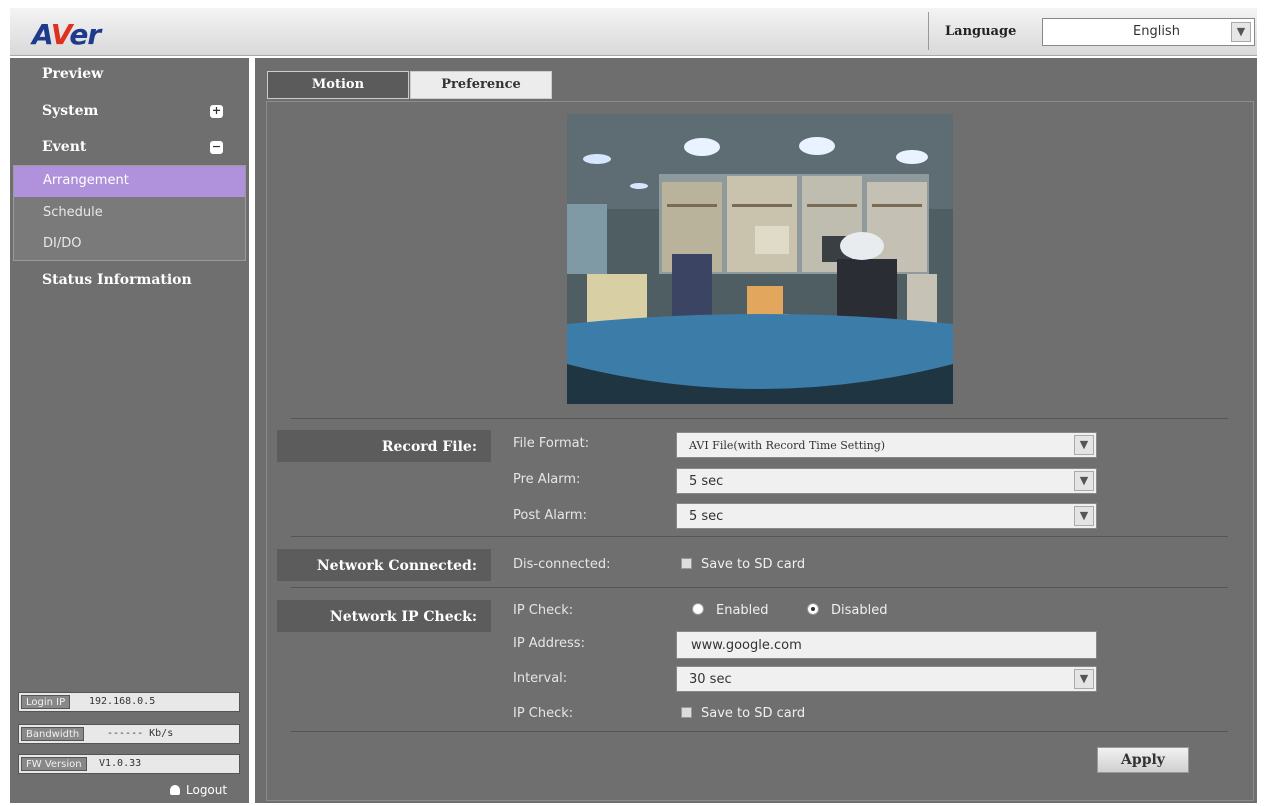 The height and width of the screenshot is (806, 1267). I want to click on login-ip-info: Login IP 192.168.0.5, so click(129, 702).